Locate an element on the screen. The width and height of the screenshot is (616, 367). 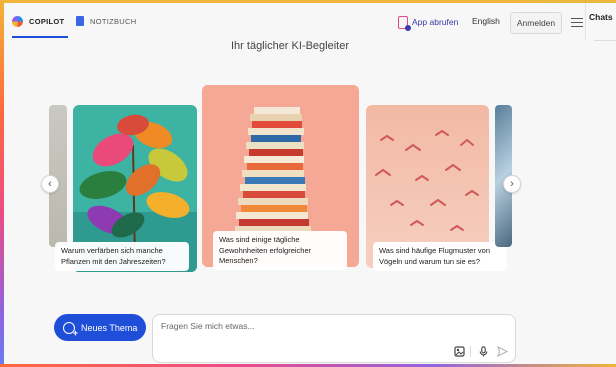
microphone-icon is located at coordinates (483, 351).